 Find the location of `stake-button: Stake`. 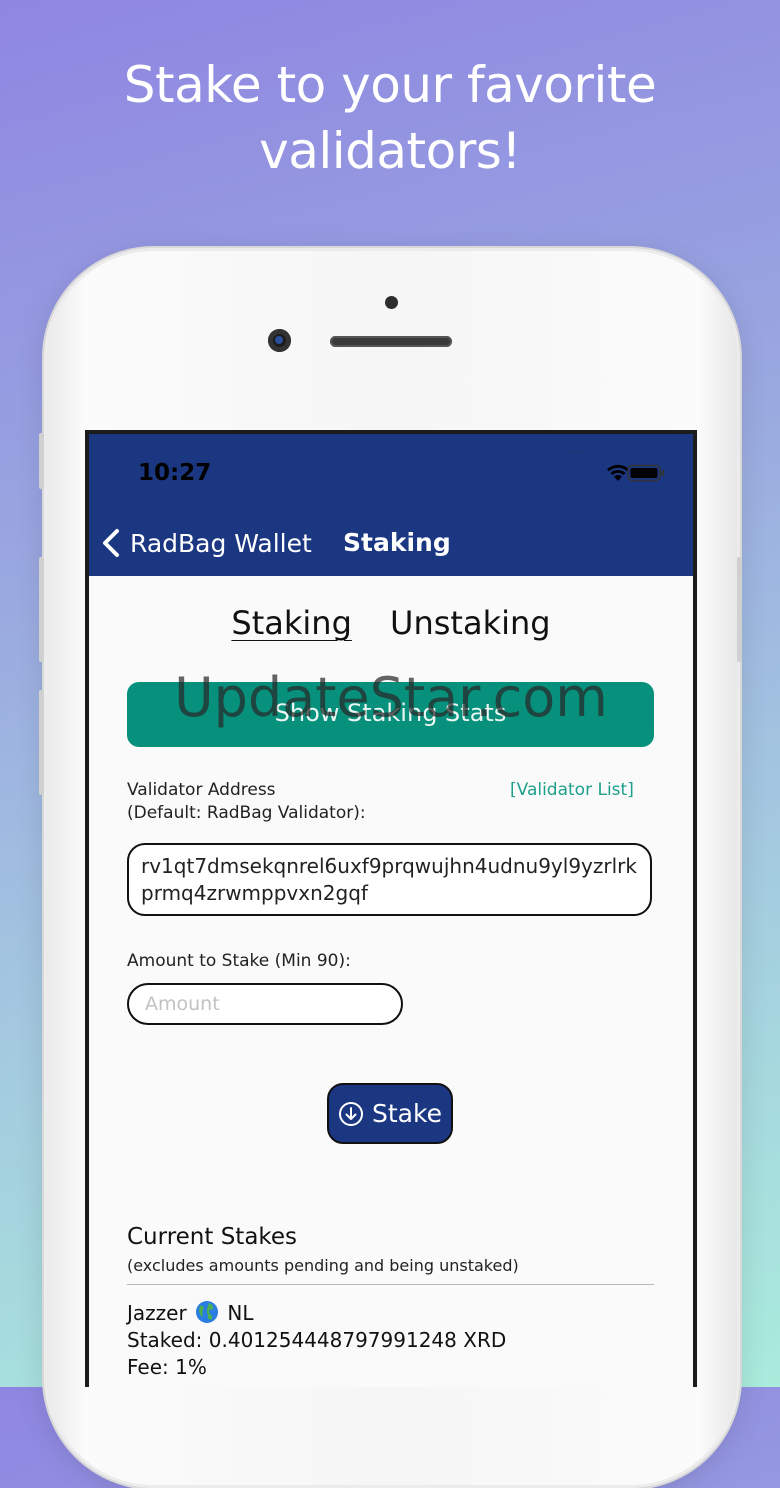

stake-button: Stake is located at coordinates (390, 1113).